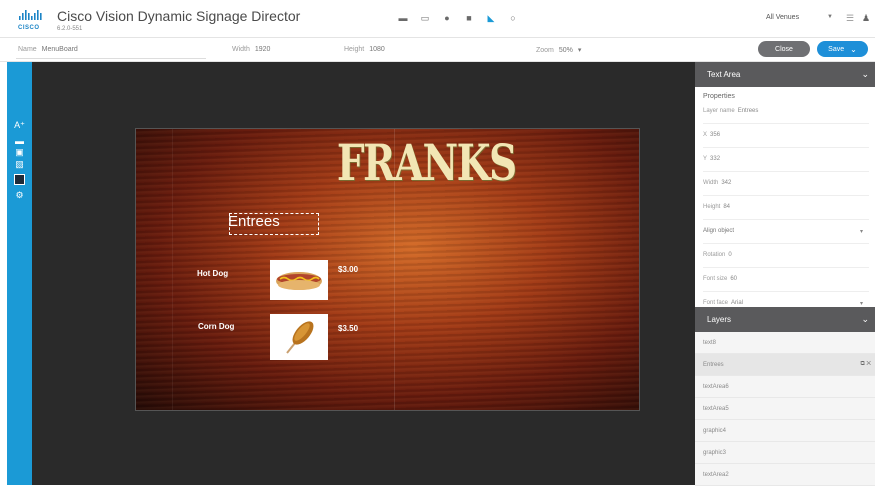 This screenshot has height=486, width=875. Describe the element at coordinates (726, 183) in the screenshot. I see `width-value: 342` at that location.